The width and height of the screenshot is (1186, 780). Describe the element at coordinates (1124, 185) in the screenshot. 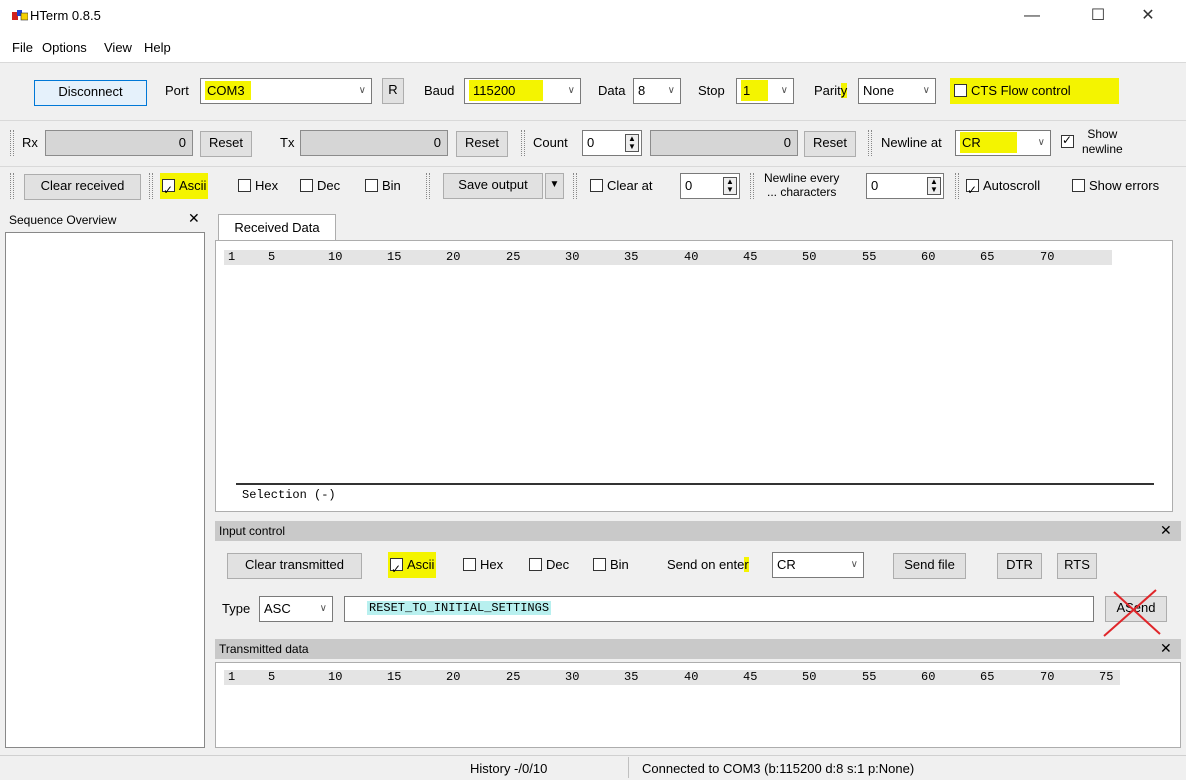

I see `show-errors-label: Show errors` at that location.